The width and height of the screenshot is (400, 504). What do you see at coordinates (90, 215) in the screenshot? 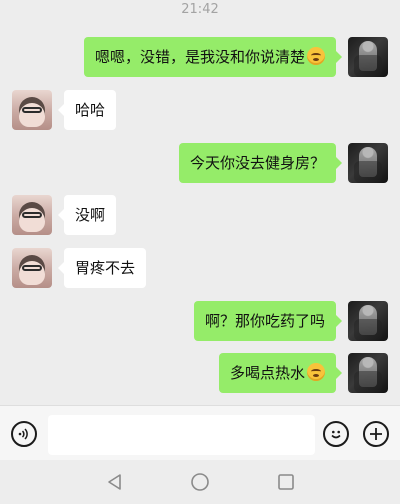
I see `message-text: 没啊` at bounding box center [90, 215].